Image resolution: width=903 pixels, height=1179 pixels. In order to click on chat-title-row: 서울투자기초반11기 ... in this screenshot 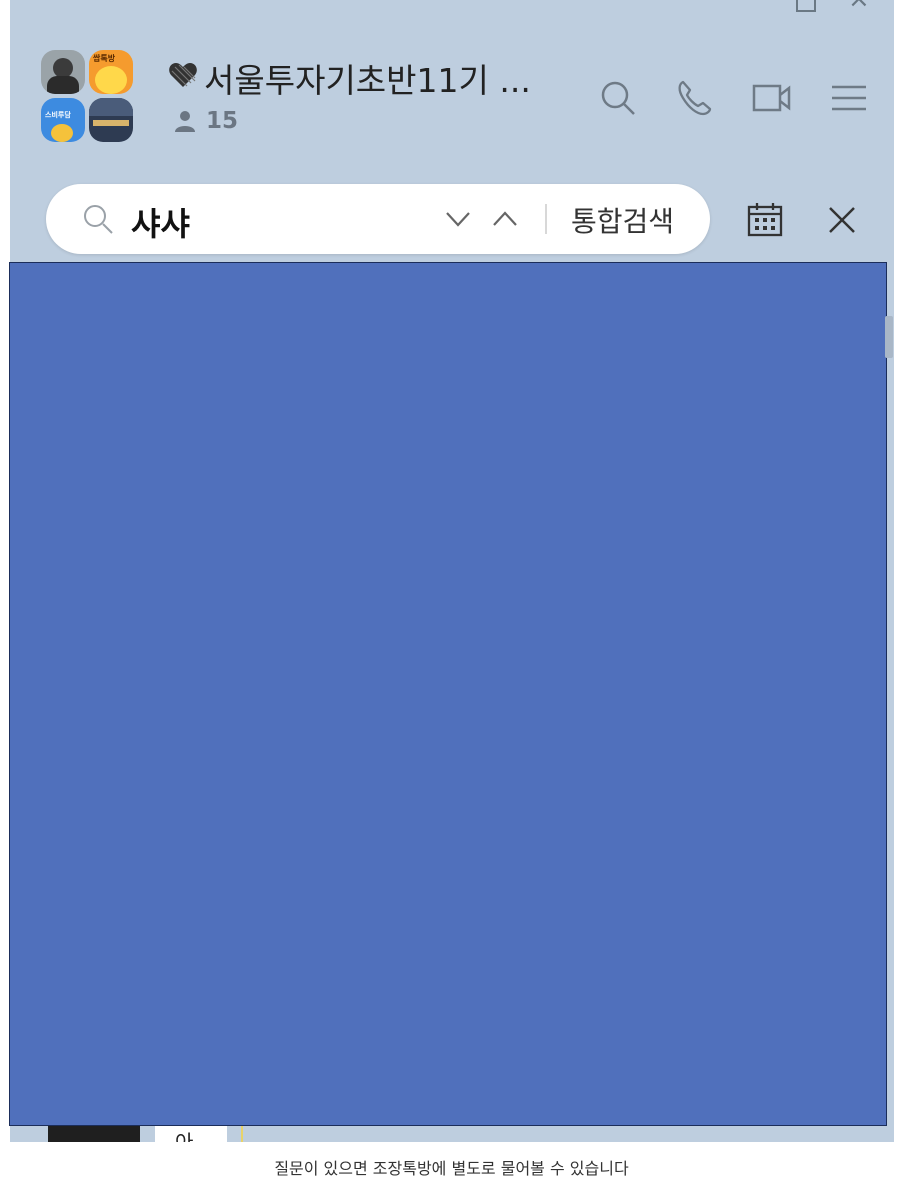, I will do `click(349, 78)`.